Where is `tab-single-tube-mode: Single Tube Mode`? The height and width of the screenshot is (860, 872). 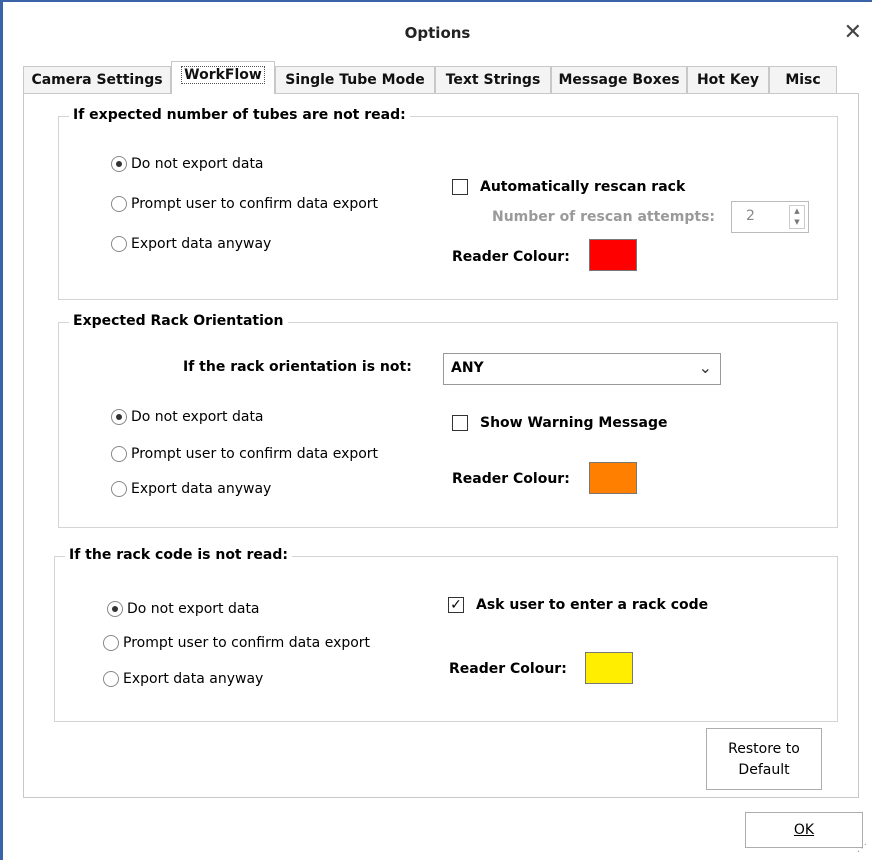
tab-single-tube-mode: Single Tube Mode is located at coordinates (355, 79).